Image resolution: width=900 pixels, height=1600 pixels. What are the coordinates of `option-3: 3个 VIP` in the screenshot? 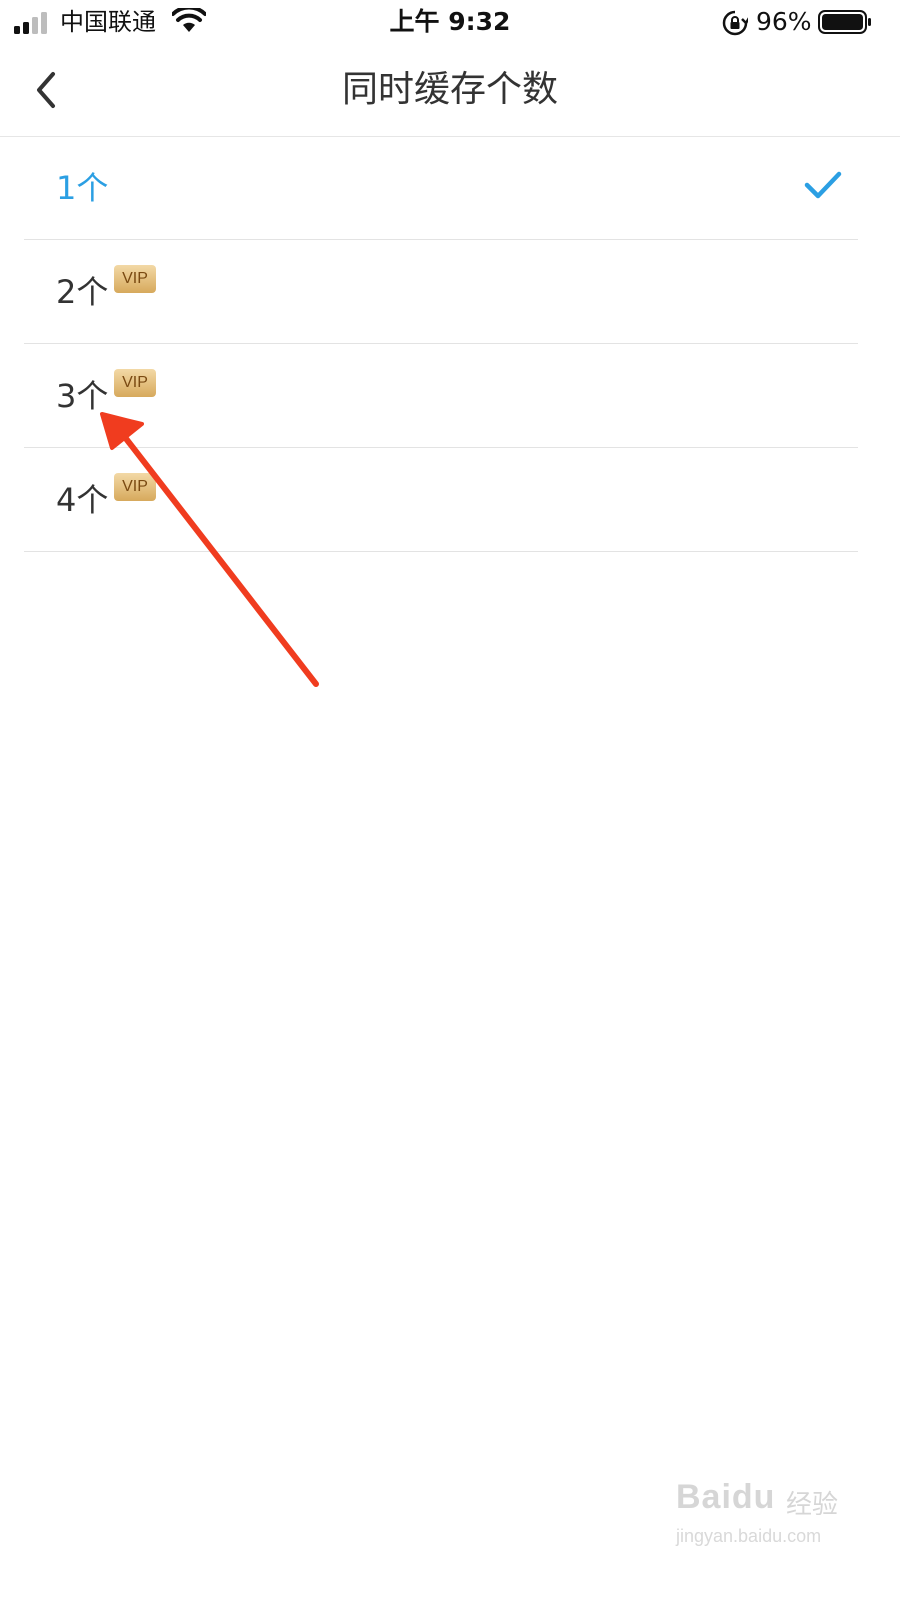 It's located at (441, 396).